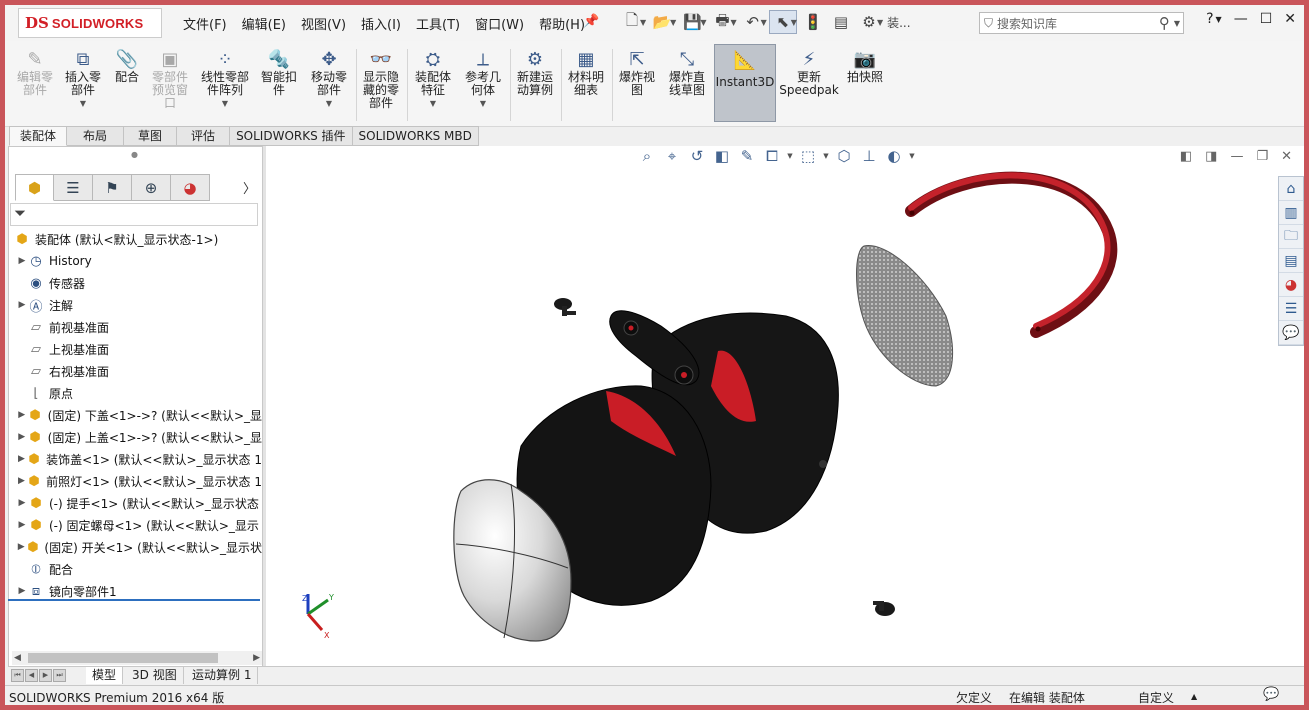  What do you see at coordinates (483, 78) in the screenshot?
I see `reference-geometry-button: ⟂ 参考几 何体 ▼` at bounding box center [483, 78].